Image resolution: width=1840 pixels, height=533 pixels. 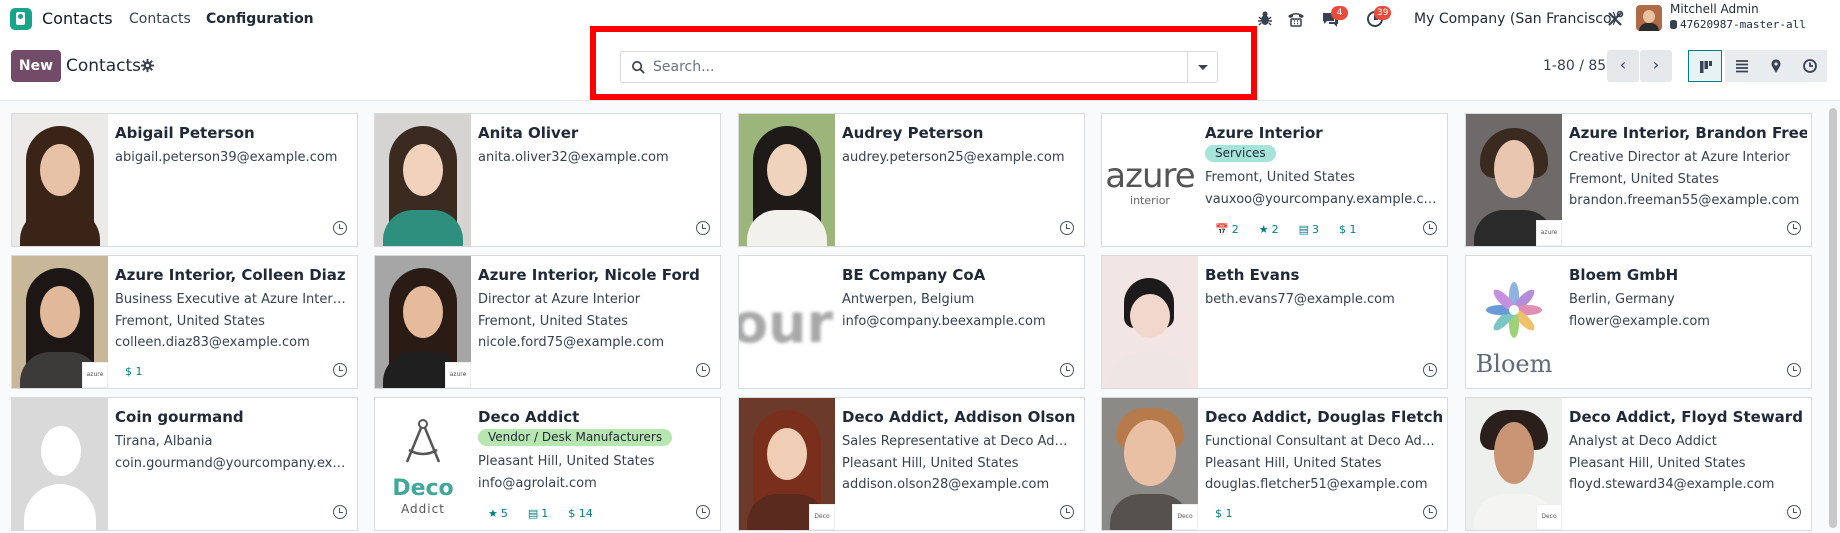 What do you see at coordinates (1622, 299) in the screenshot?
I see `contact-address: Berlin, Germany` at bounding box center [1622, 299].